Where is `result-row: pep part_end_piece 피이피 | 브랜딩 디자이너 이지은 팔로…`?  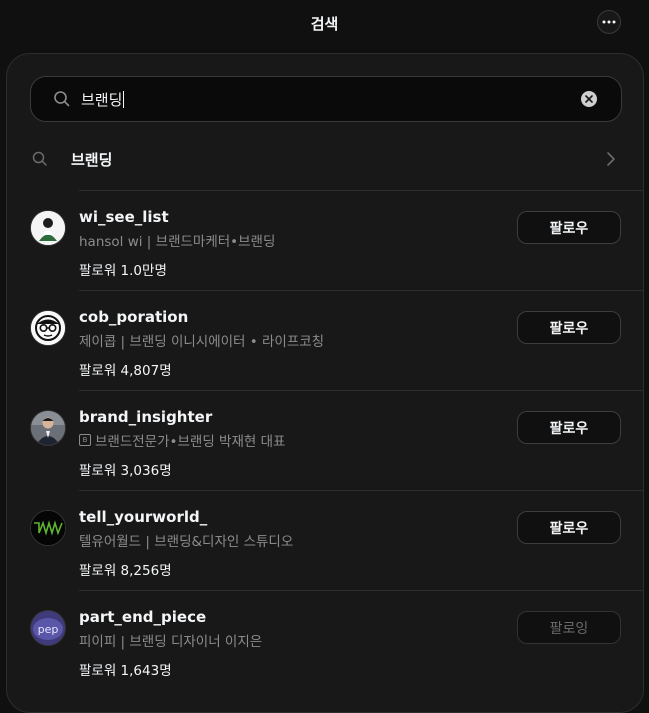
result-row: pep part_end_piece 피이피 | 브랜딩 디자이너 이지은 팔로… is located at coordinates (325, 640).